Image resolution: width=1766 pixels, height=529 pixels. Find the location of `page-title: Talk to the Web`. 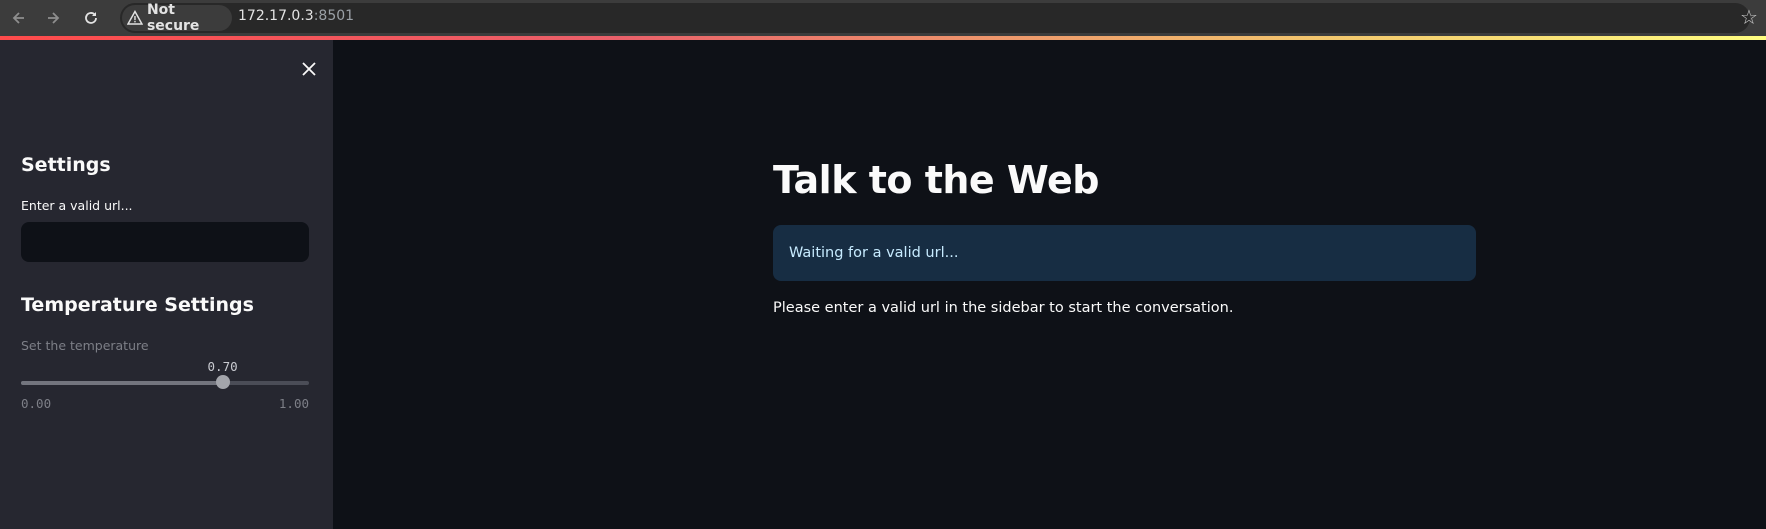

page-title: Talk to the Web is located at coordinates (936, 180).